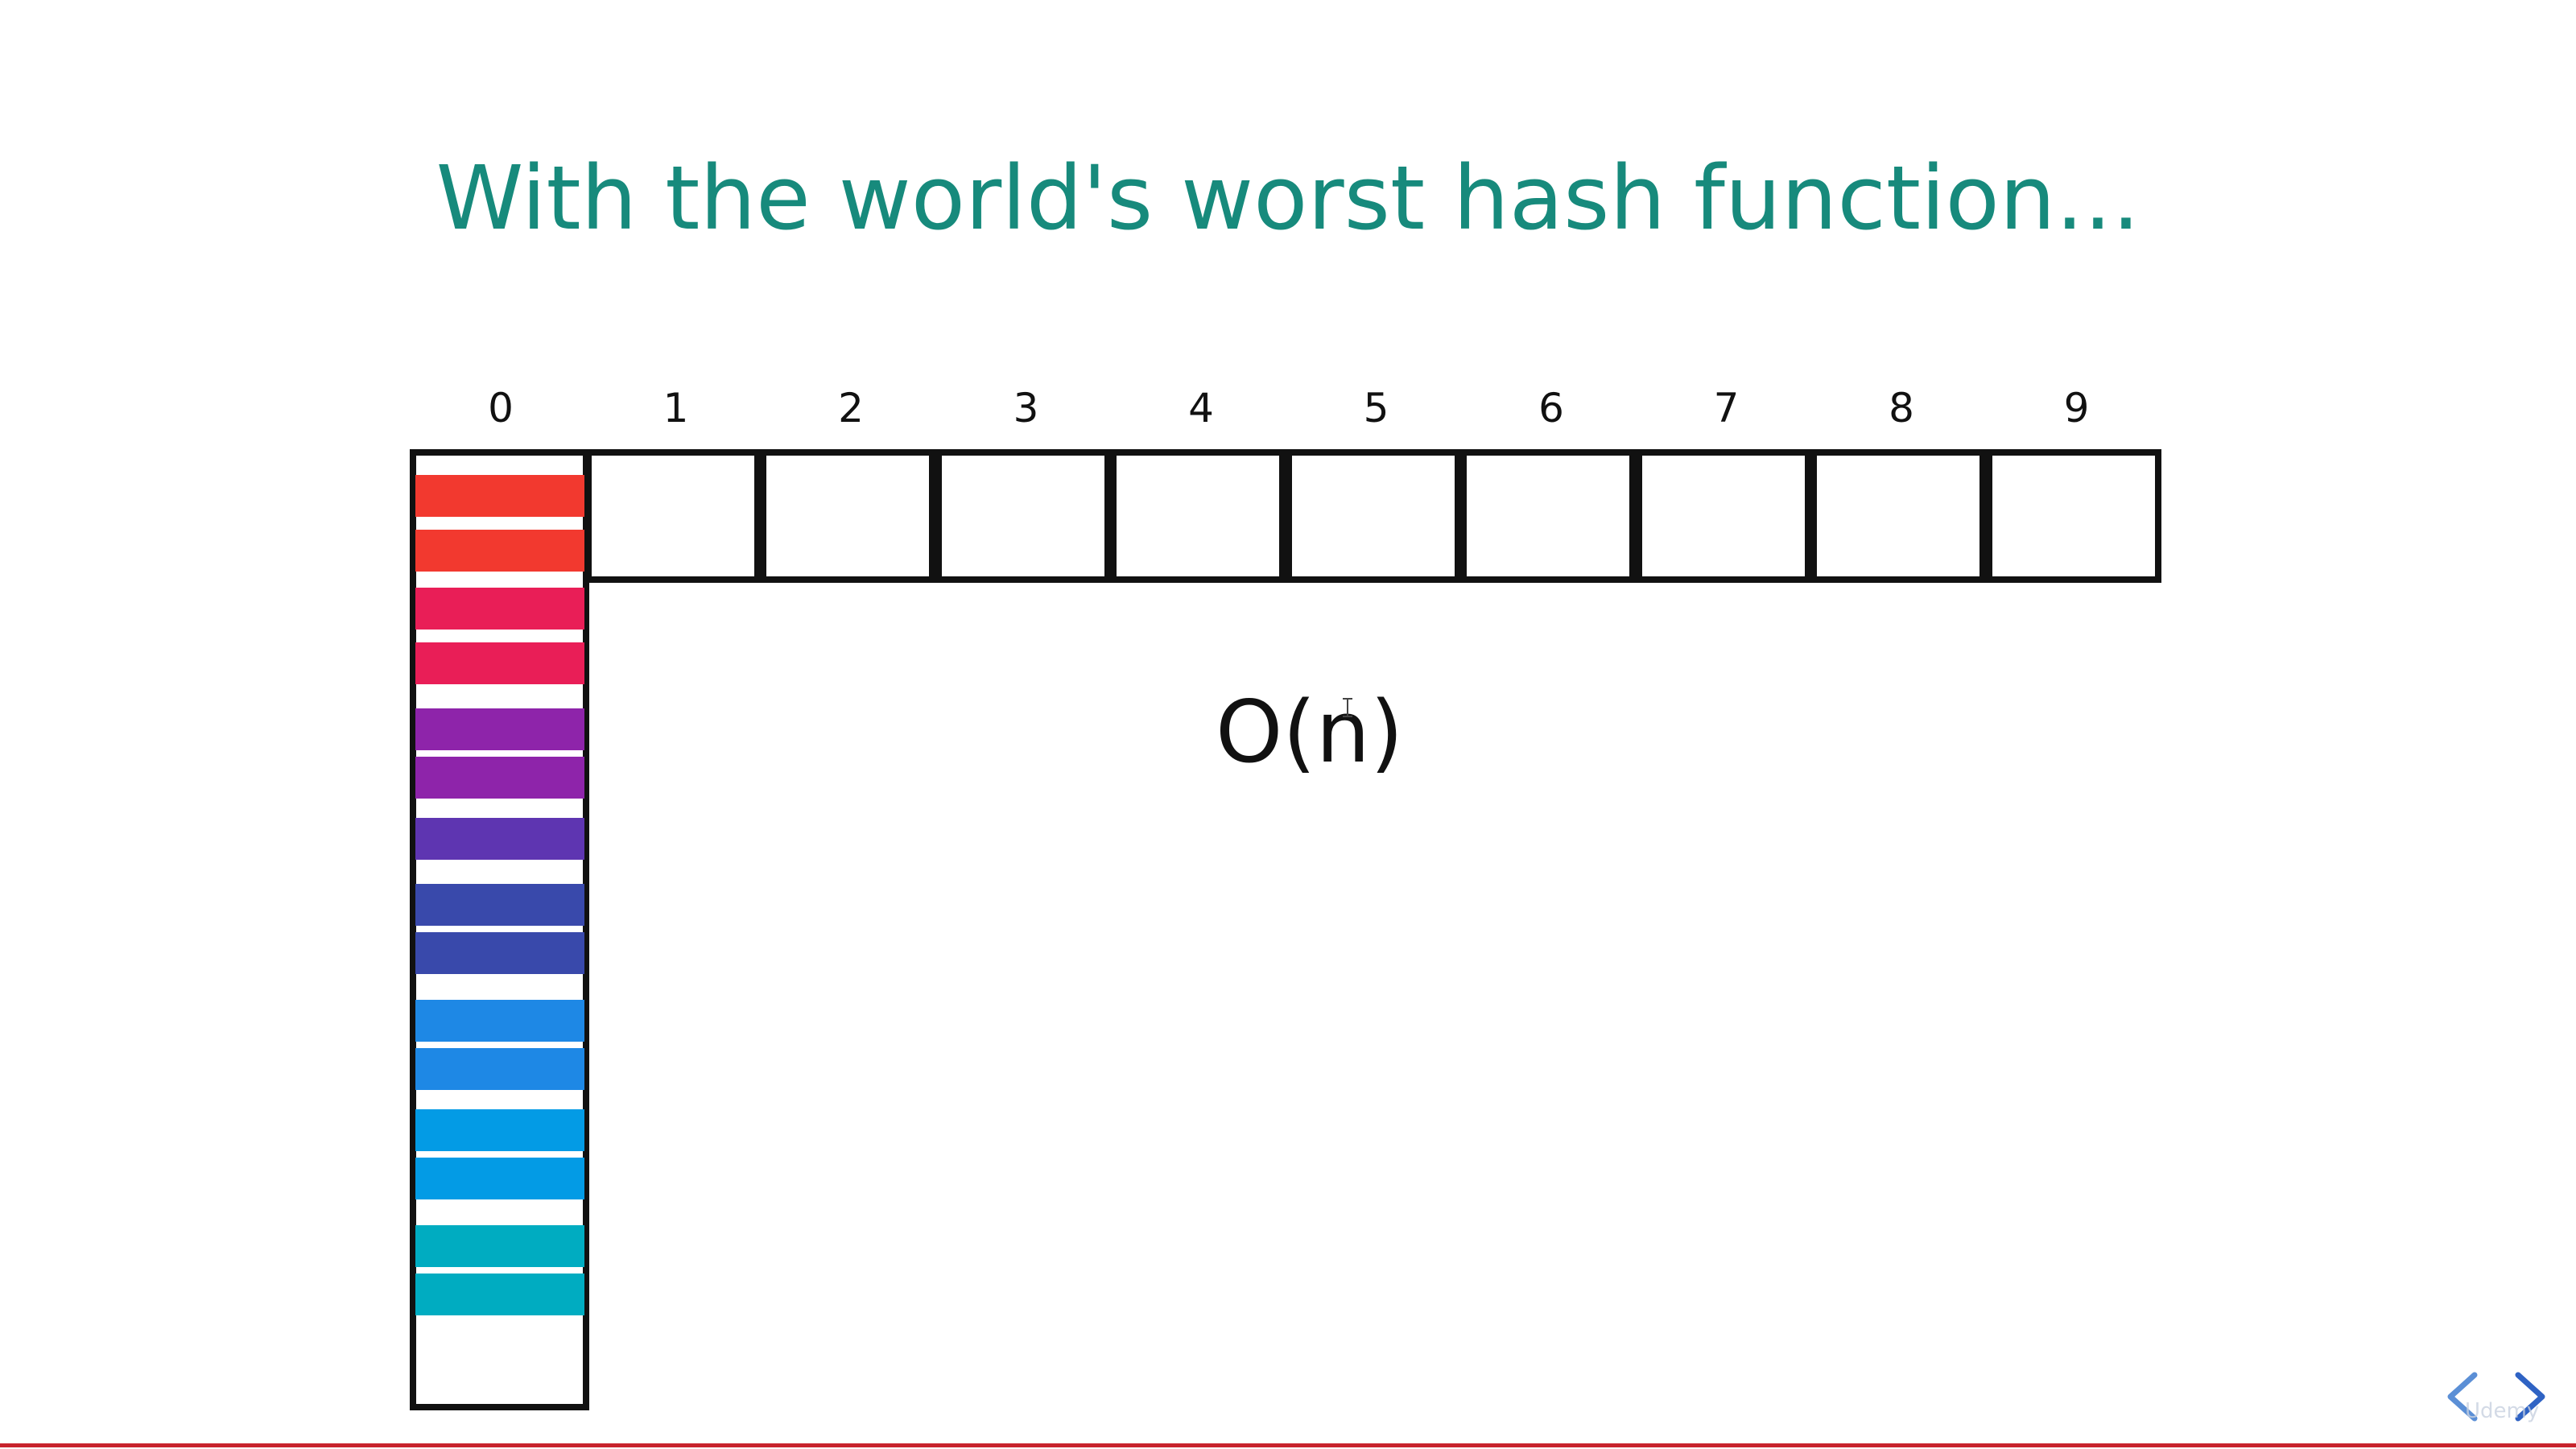  Describe the element at coordinates (1551, 408) in the screenshot. I see `index-label-6: 6` at that location.